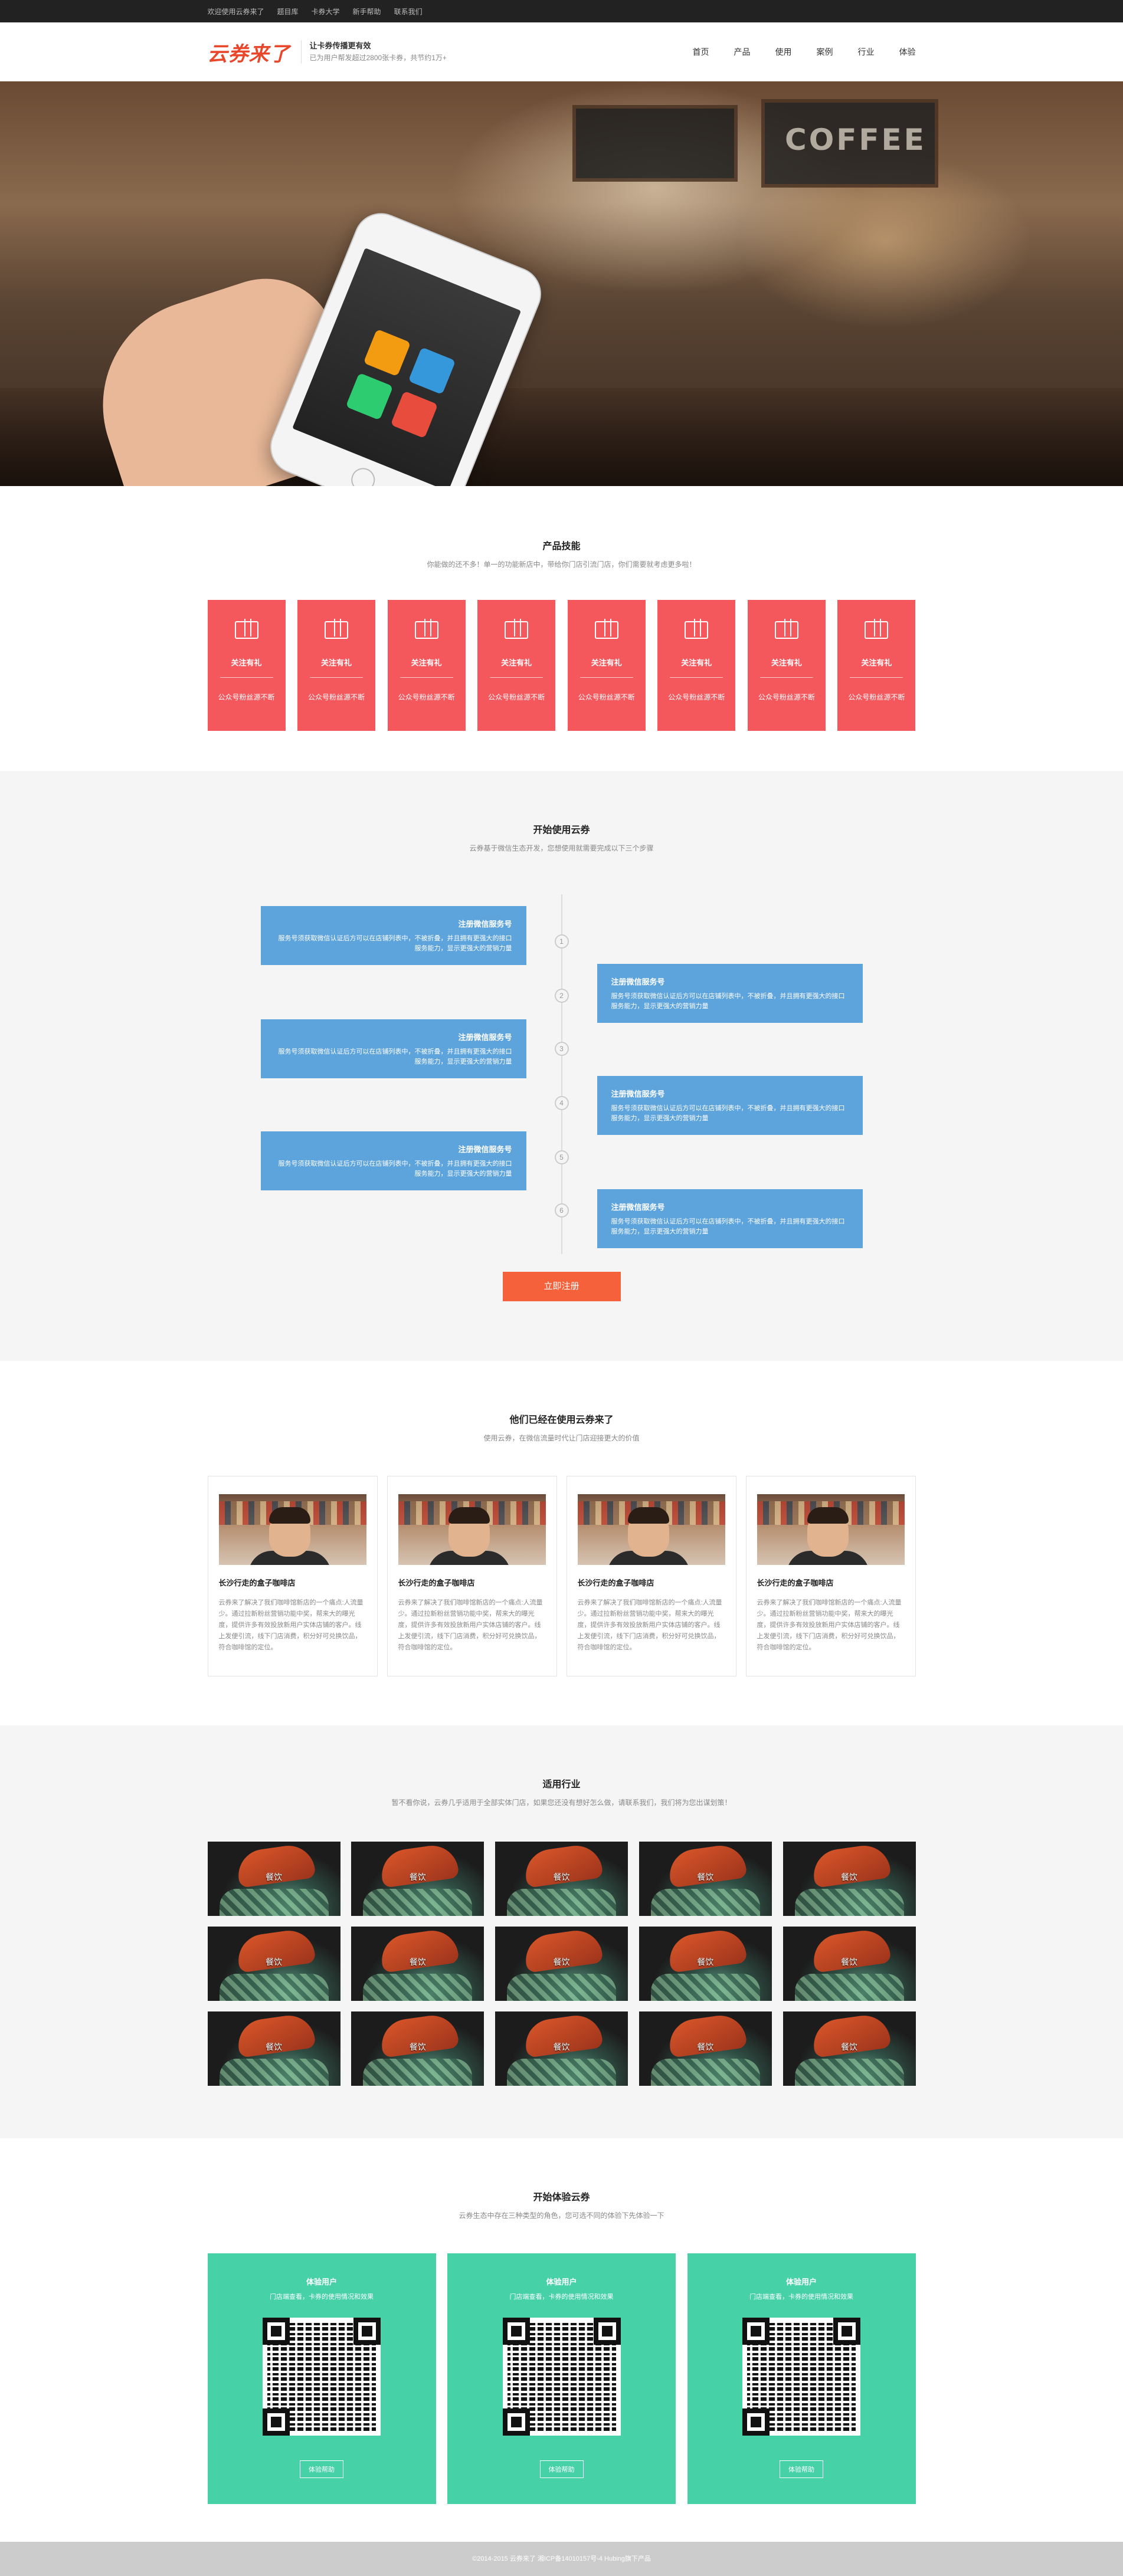  Describe the element at coordinates (561, 1210) in the screenshot. I see `step-number: 6` at that location.